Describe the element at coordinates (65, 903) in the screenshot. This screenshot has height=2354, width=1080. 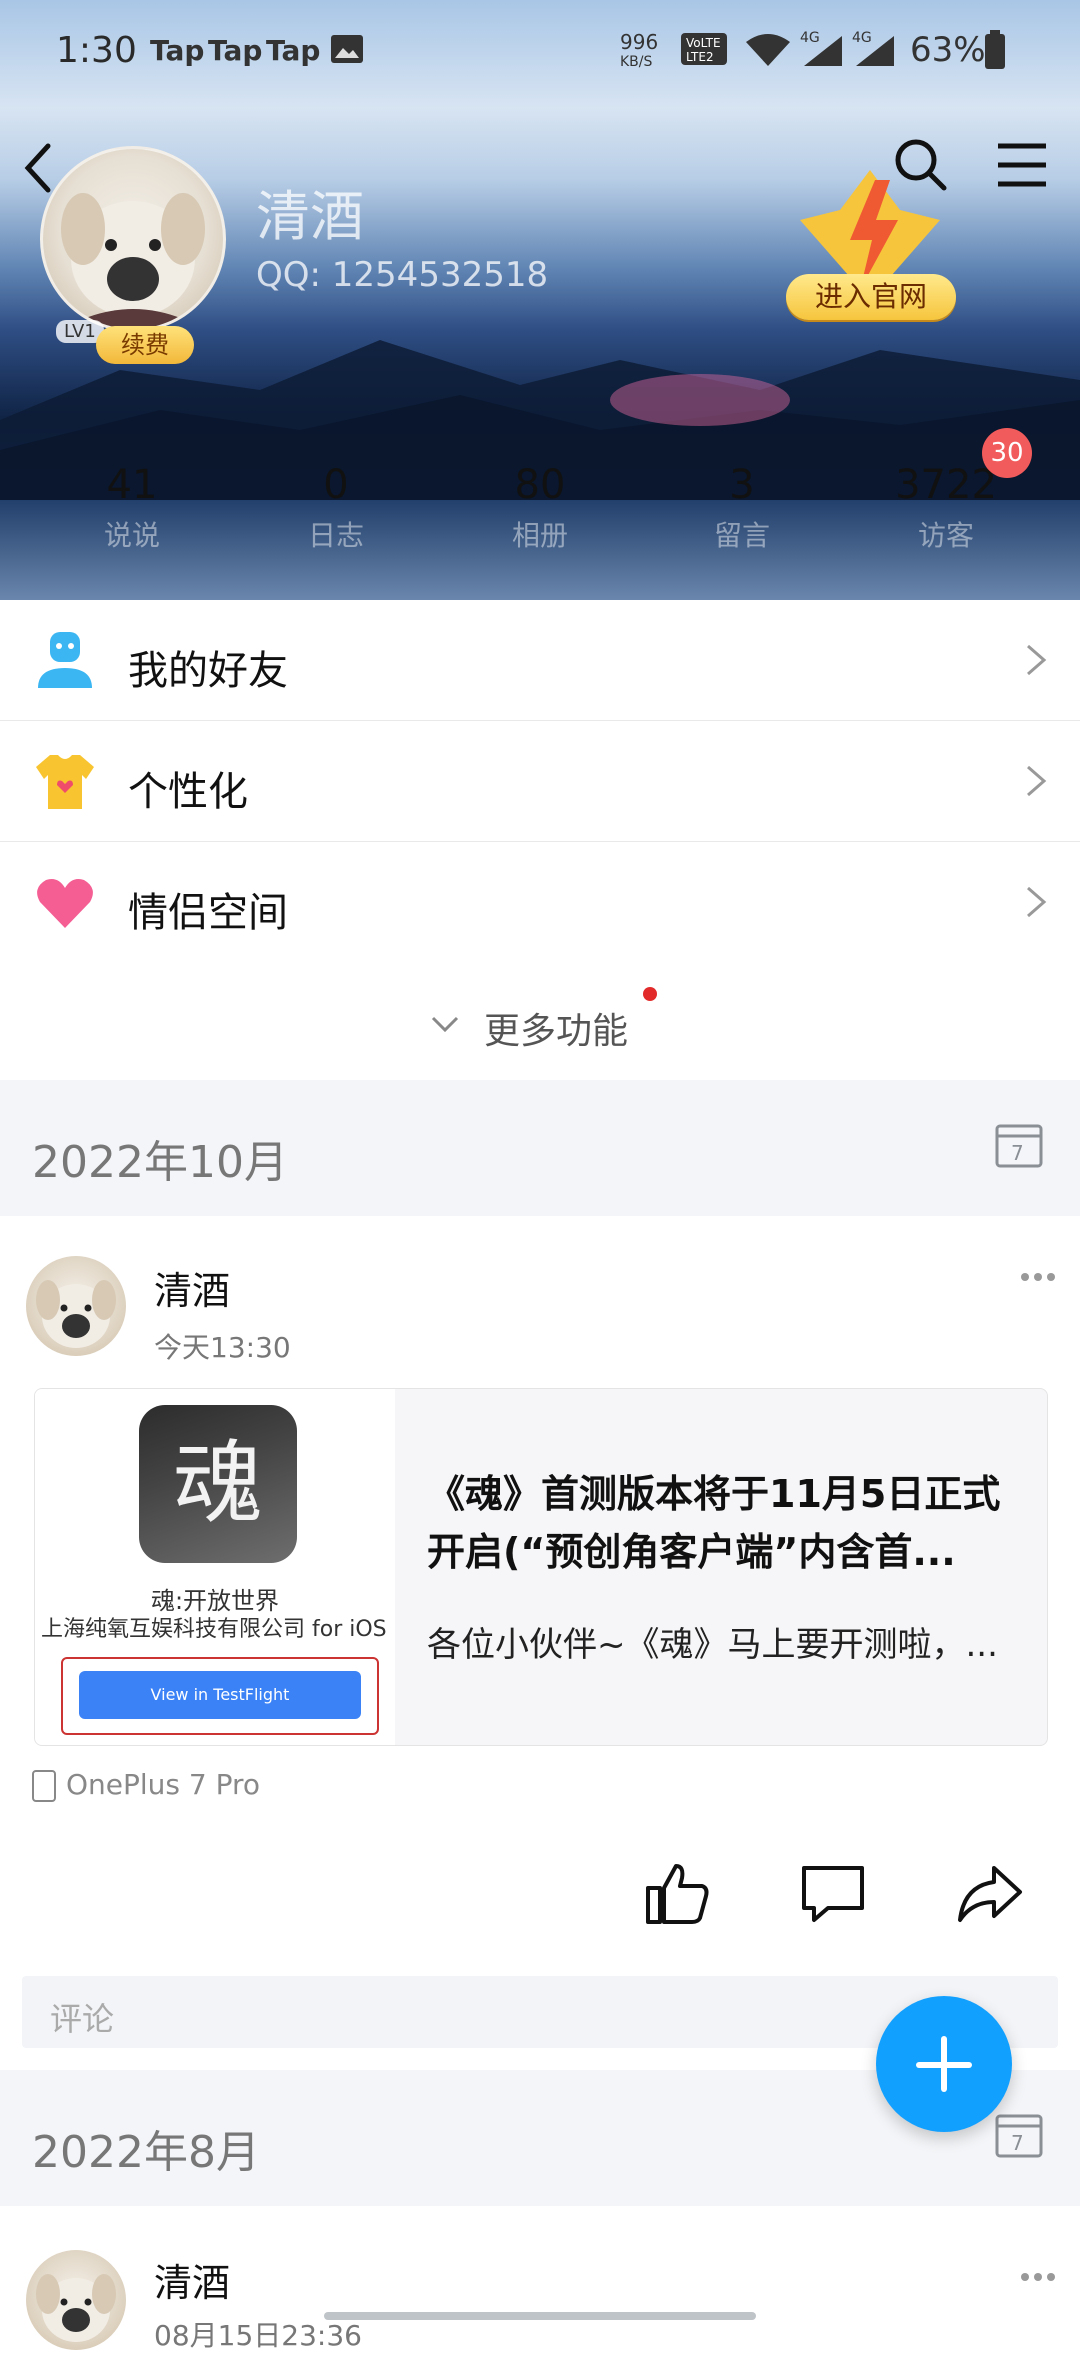
I see `heart-icon` at that location.